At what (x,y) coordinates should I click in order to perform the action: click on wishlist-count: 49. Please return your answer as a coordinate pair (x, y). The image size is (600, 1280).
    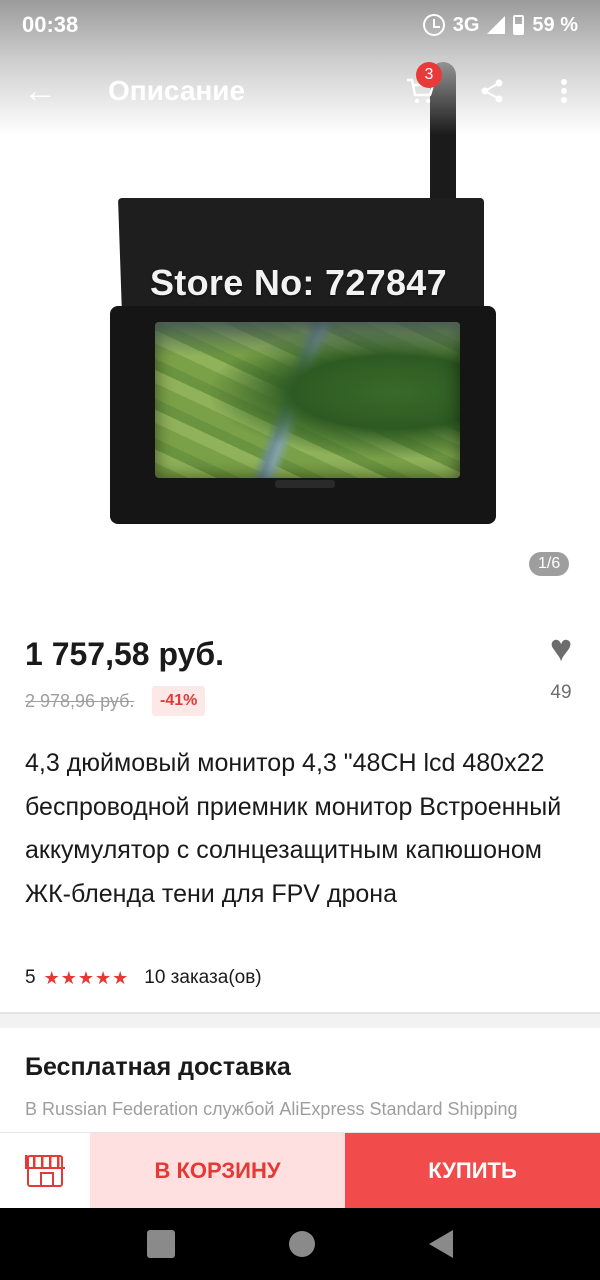
    Looking at the image, I should click on (561, 692).